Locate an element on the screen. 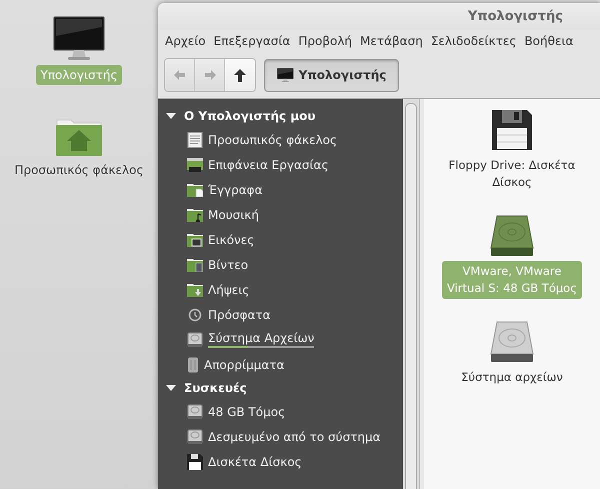 This screenshot has height=489, width=600. menu-item: Βοήθεια is located at coordinates (549, 41).